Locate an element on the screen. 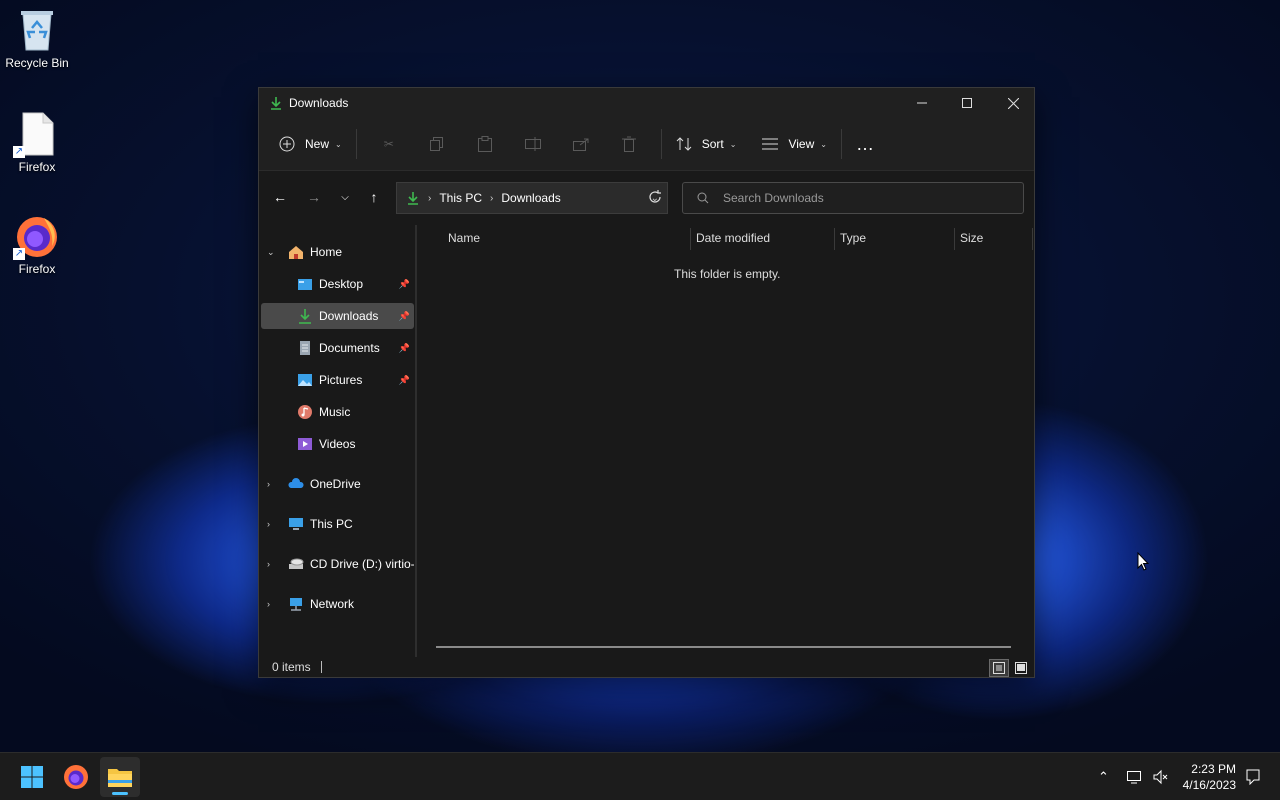 This screenshot has width=1280, height=800. status-separator is located at coordinates (321, 667).